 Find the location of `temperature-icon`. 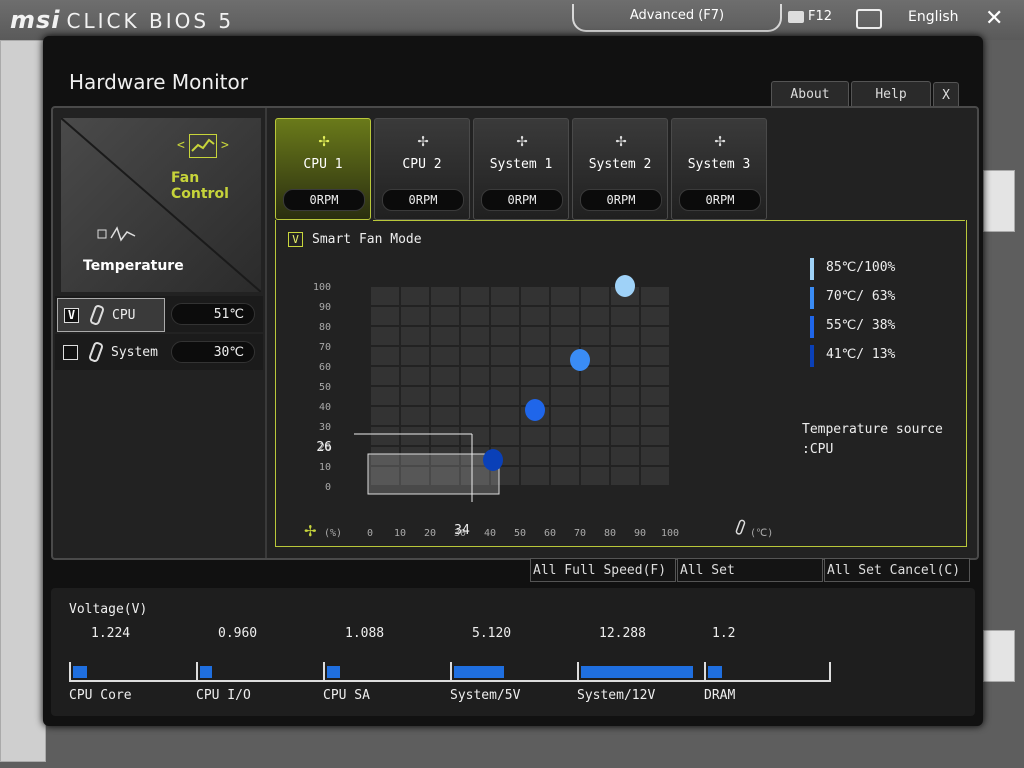

temperature-icon is located at coordinates (117, 235).